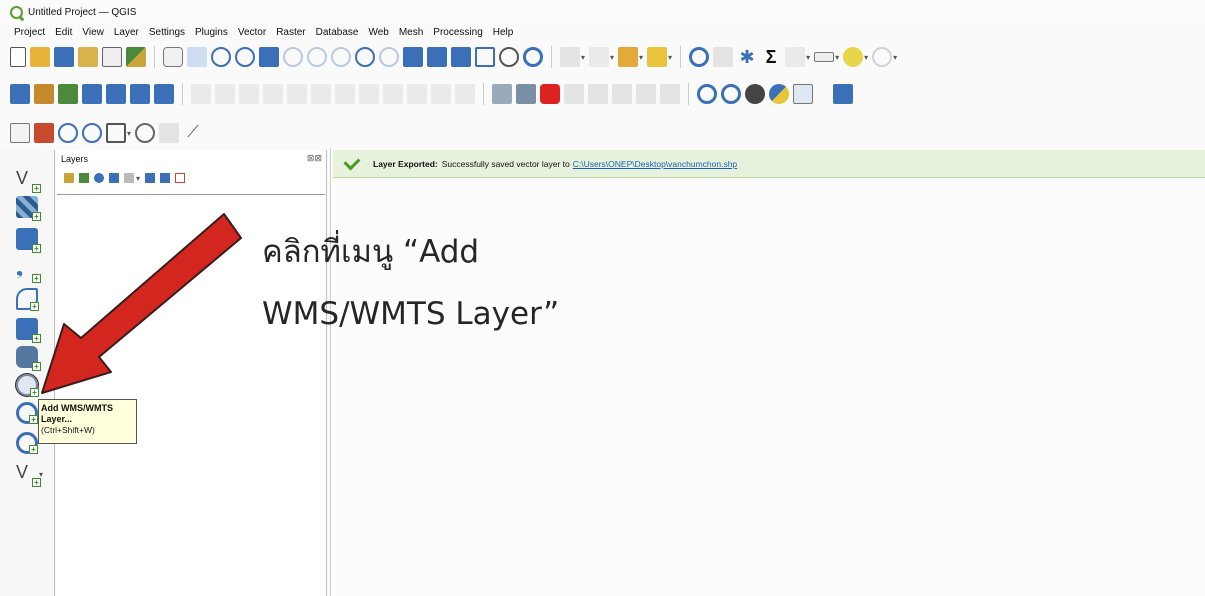 Image resolution: width=1205 pixels, height=596 pixels. I want to click on tooltip-title-line-1: Add WMS/WMTS, so click(77, 408).